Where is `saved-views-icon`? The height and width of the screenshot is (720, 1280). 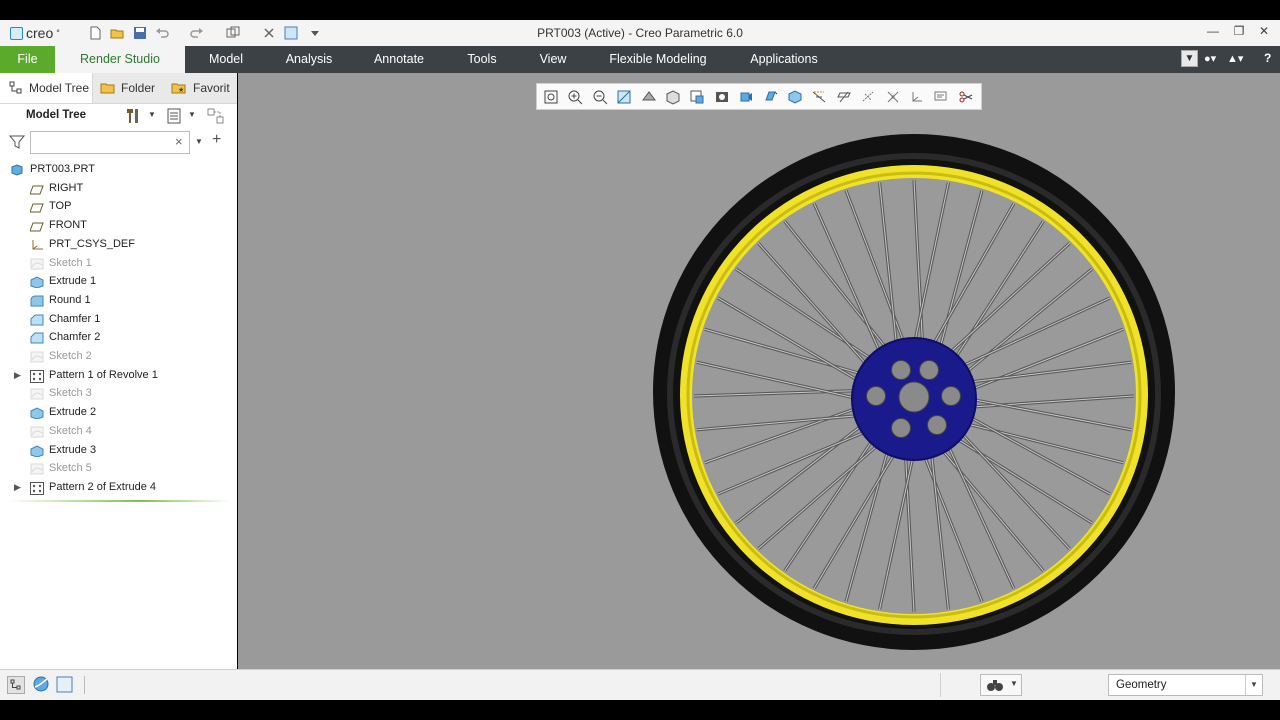
saved-views-icon is located at coordinates (941, 97).